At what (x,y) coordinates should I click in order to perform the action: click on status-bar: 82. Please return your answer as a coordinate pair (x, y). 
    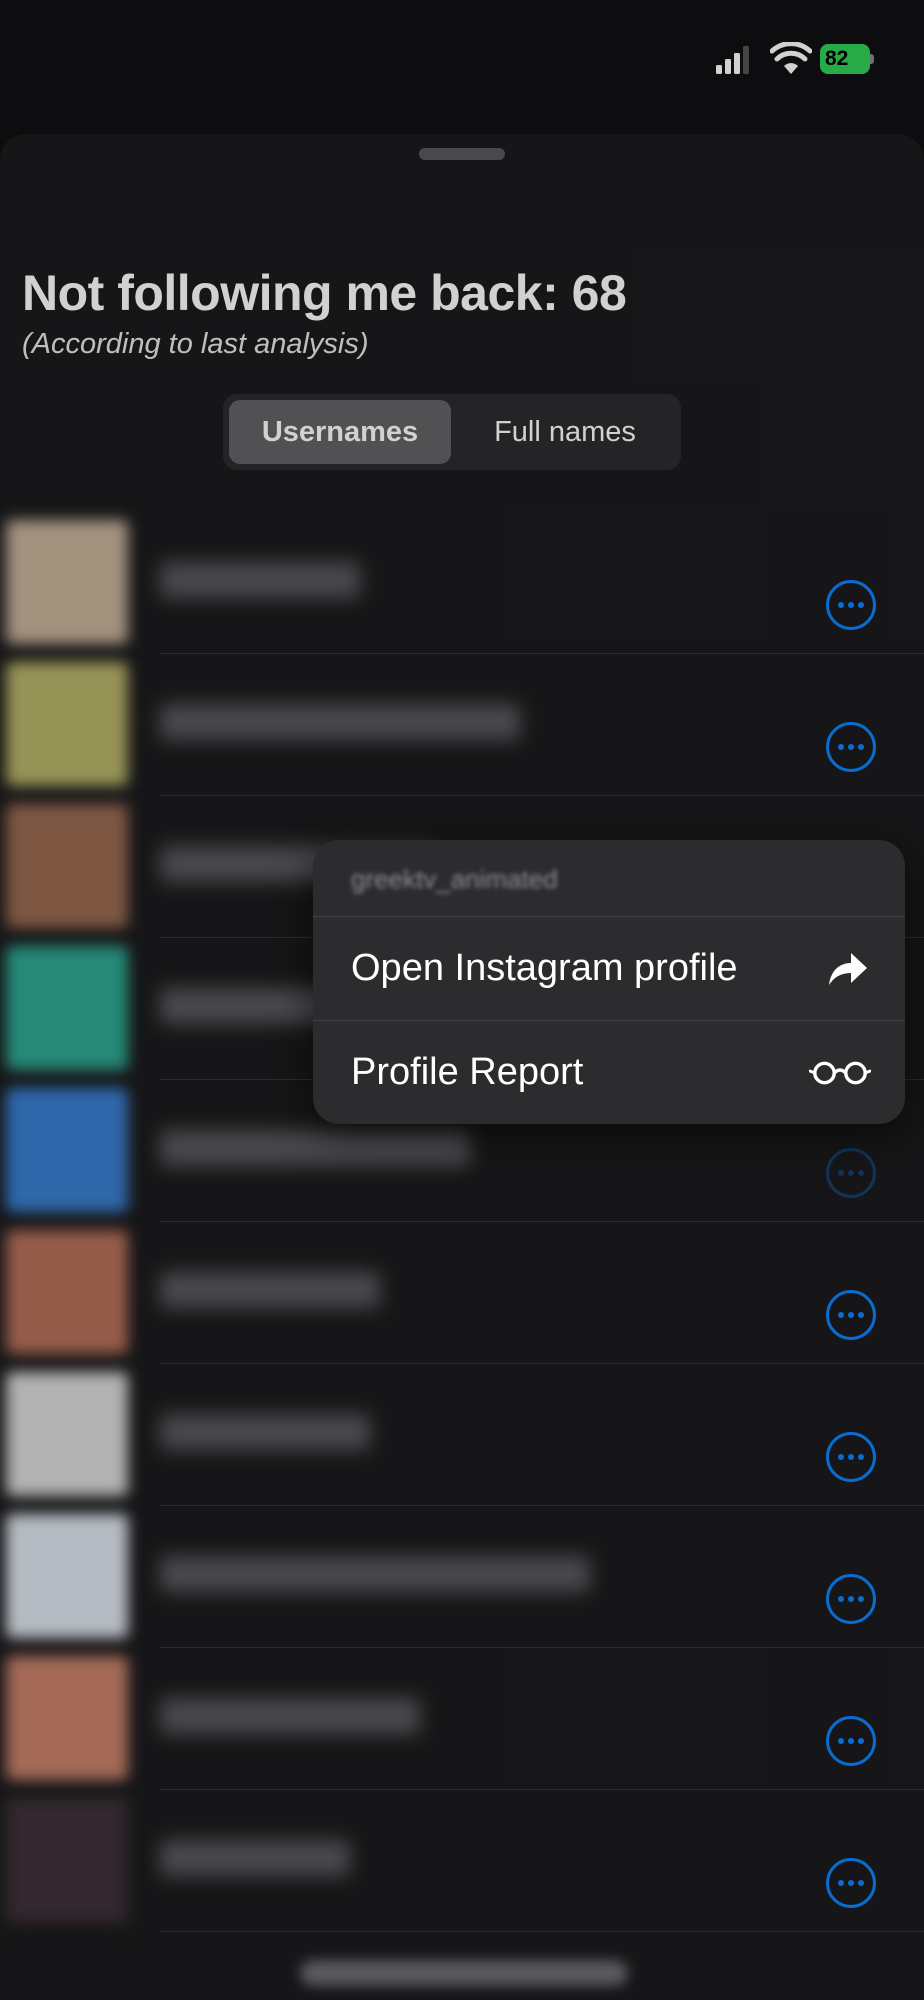
    Looking at the image, I should click on (462, 60).